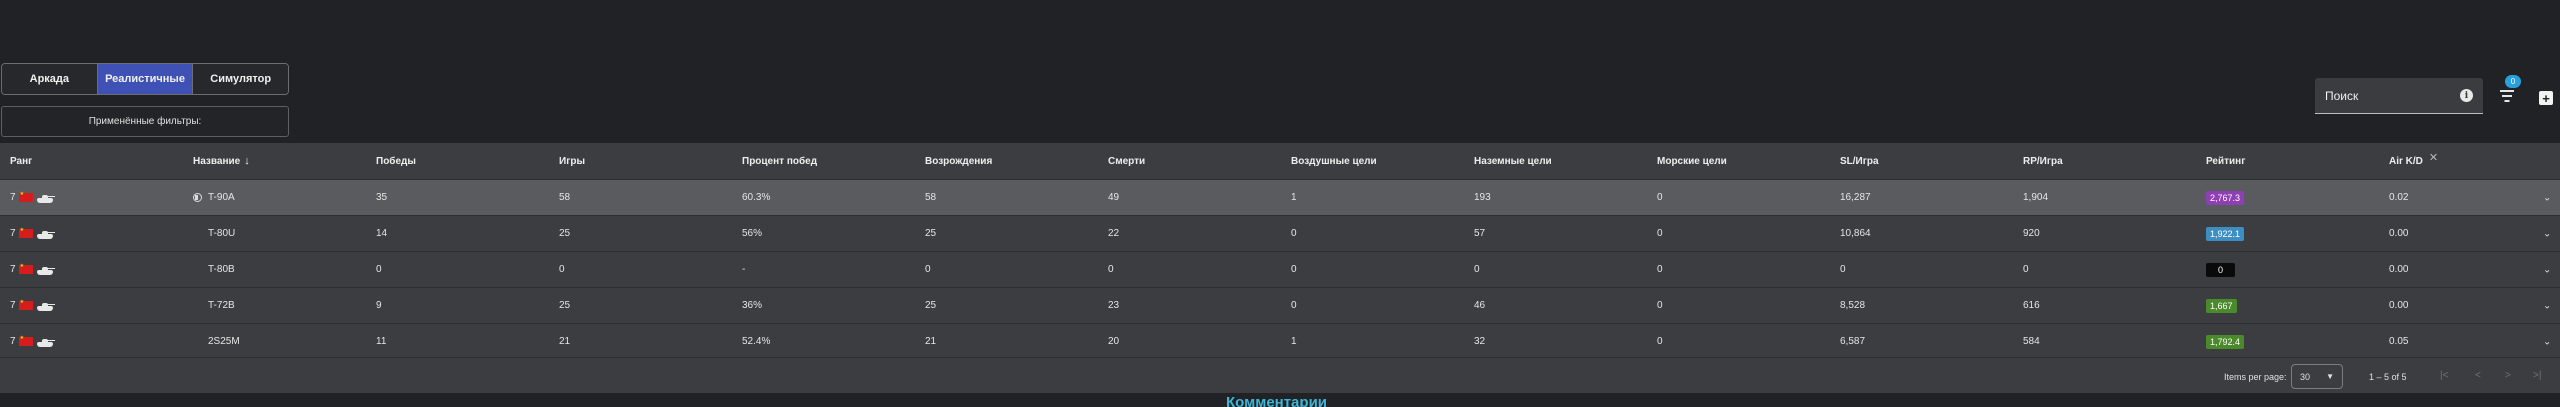 The image size is (2560, 407). What do you see at coordinates (2433, 157) in the screenshot?
I see `close-icon: ✕` at bounding box center [2433, 157].